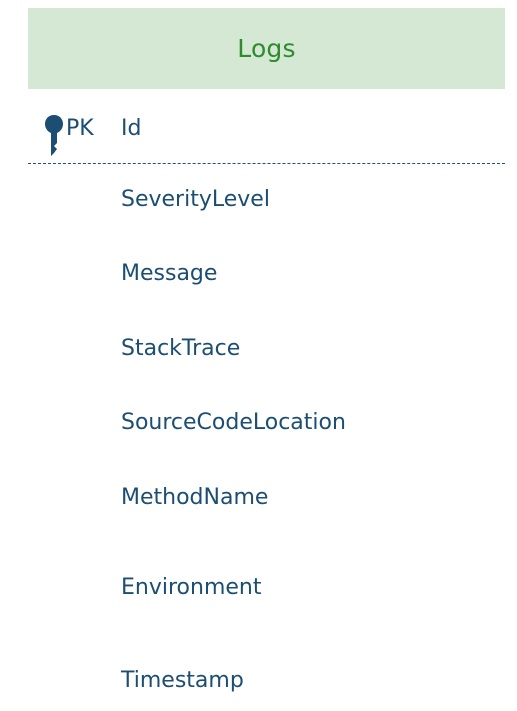 The image size is (517, 711). I want to click on field-environment: Environment, so click(191, 587).